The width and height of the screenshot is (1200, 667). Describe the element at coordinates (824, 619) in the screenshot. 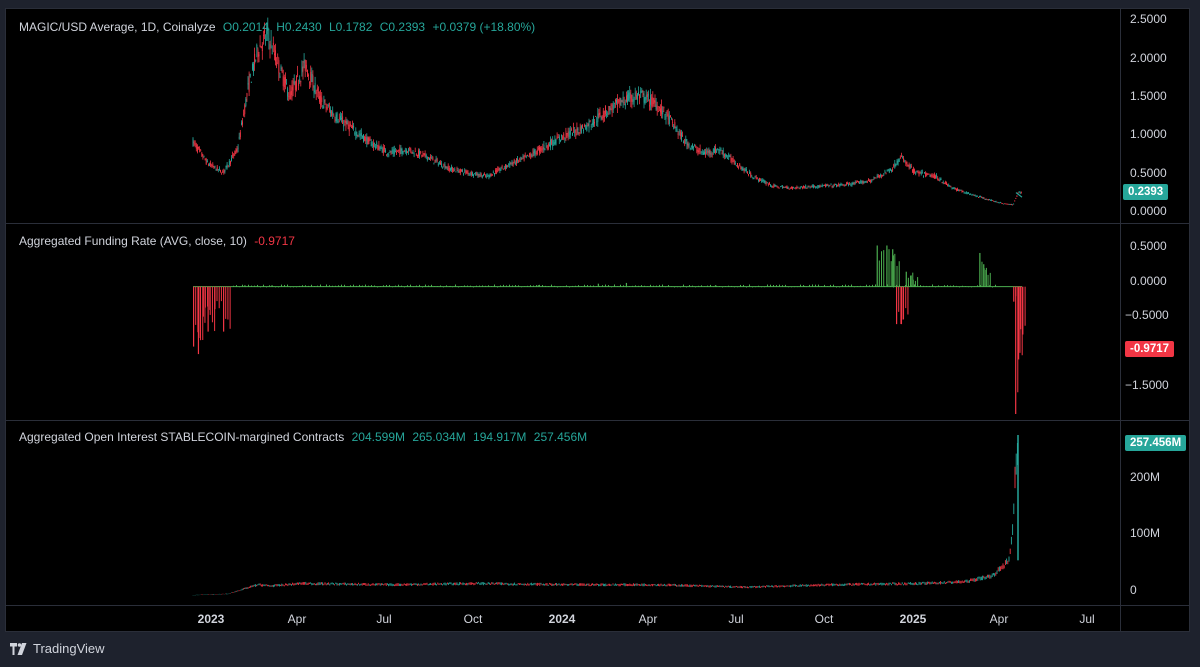

I see `time-label: Oct` at that location.